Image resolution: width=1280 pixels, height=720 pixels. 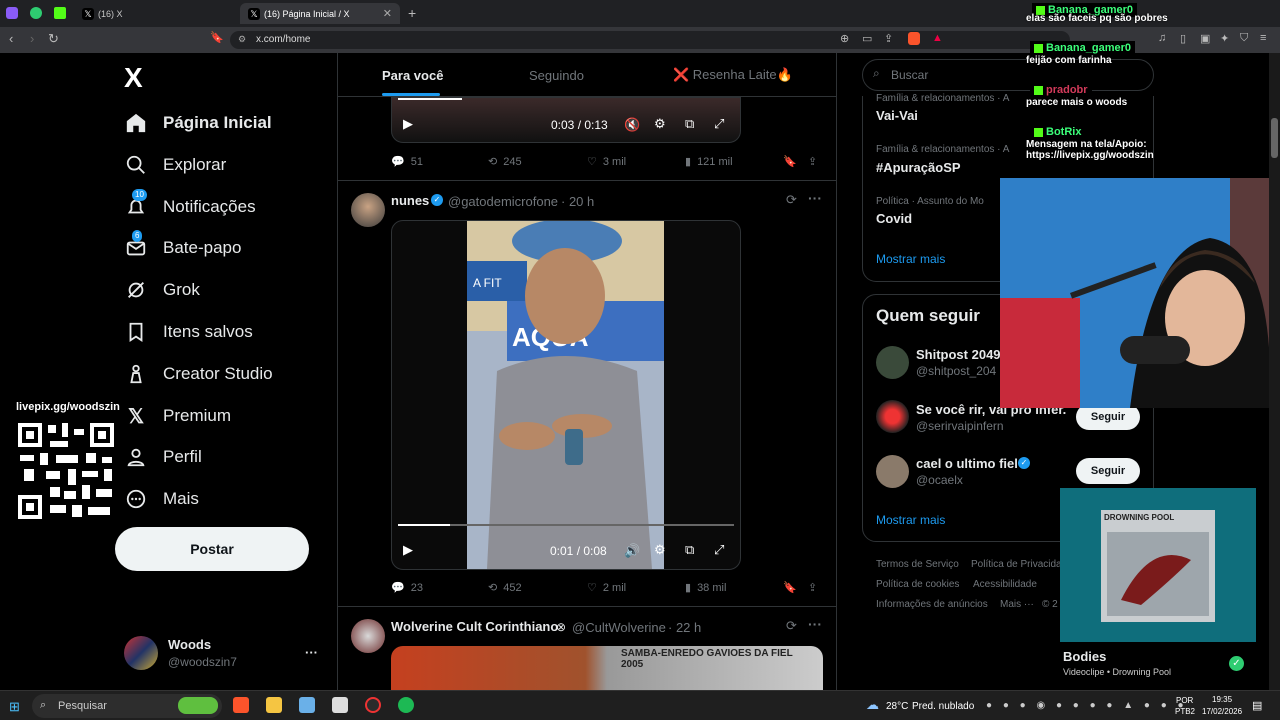 I want to click on trend-name: Covid, so click(x=894, y=218).